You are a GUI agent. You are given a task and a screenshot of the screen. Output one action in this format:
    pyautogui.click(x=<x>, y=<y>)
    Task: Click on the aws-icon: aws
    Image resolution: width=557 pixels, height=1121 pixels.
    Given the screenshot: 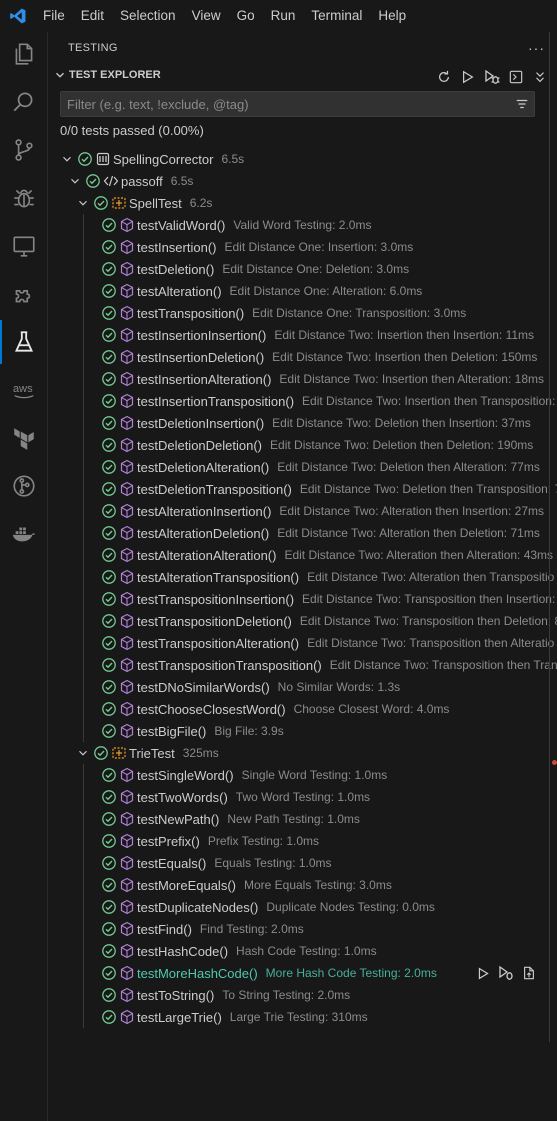 What is the action you would take?
    pyautogui.click(x=24, y=390)
    